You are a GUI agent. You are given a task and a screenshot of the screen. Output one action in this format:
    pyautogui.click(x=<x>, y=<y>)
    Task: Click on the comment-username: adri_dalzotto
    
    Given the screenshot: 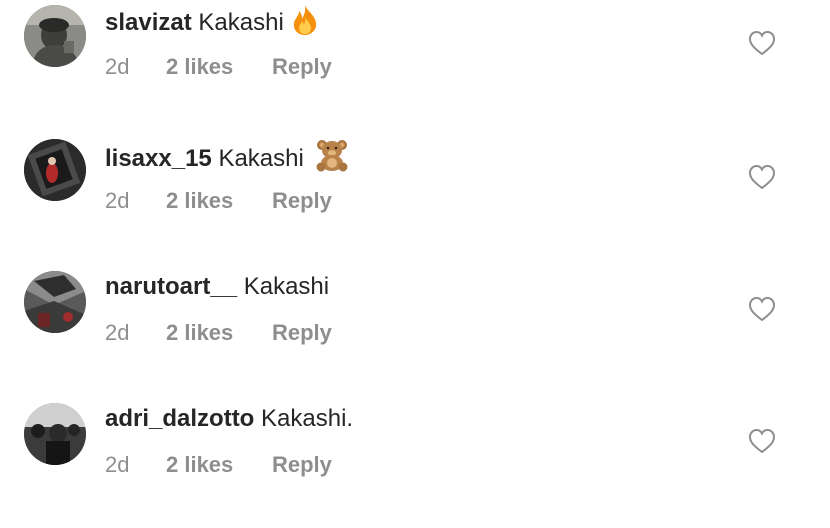 What is the action you would take?
    pyautogui.click(x=179, y=418)
    